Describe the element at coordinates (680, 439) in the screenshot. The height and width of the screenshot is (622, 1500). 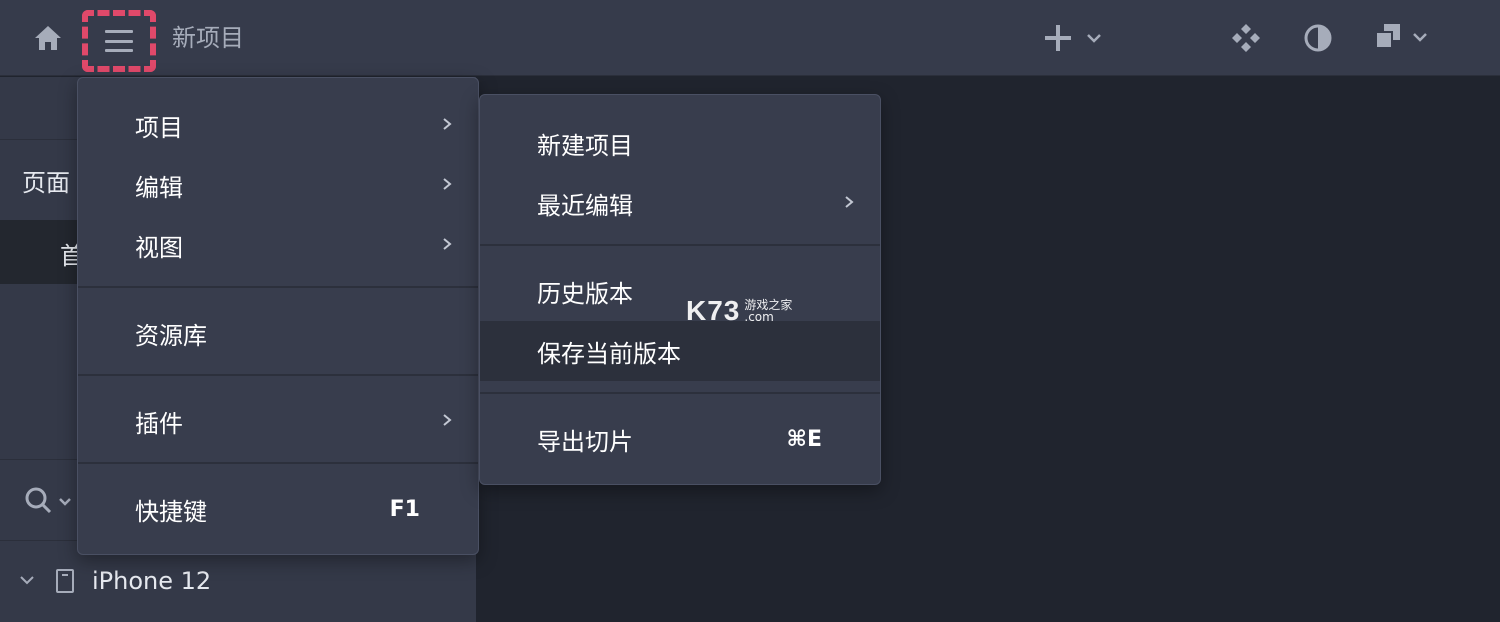
I see `submenu-item-export-slices: 导出切片 ⌘E` at that location.